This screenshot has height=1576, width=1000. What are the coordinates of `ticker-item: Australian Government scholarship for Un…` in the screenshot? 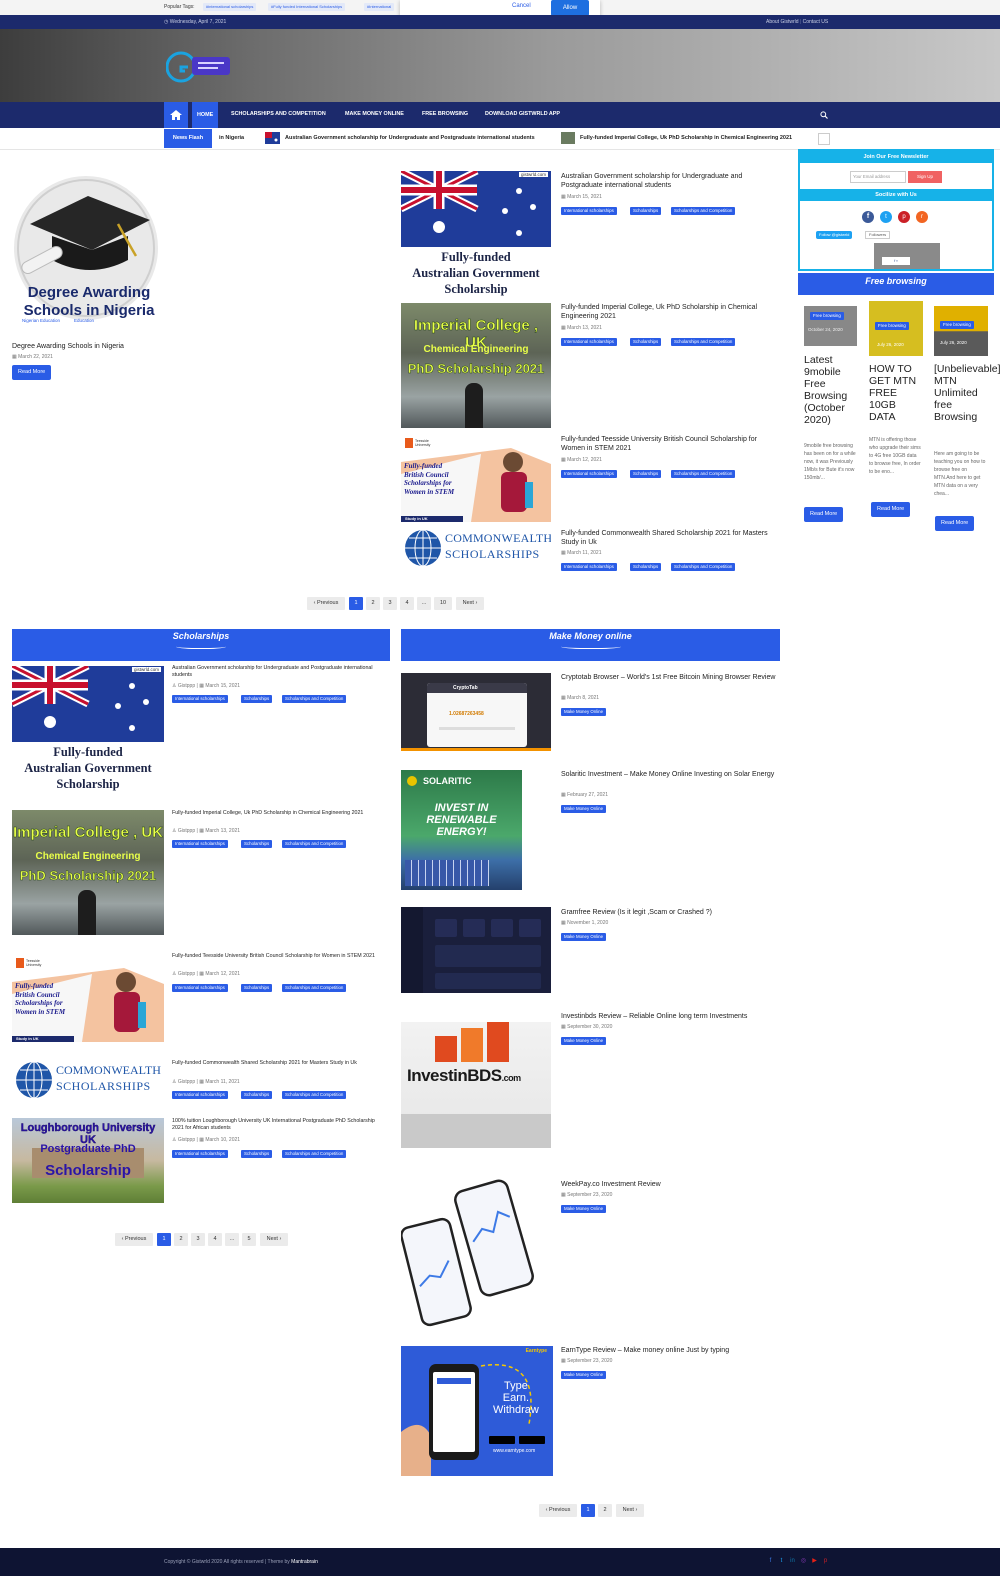 It's located at (410, 138).